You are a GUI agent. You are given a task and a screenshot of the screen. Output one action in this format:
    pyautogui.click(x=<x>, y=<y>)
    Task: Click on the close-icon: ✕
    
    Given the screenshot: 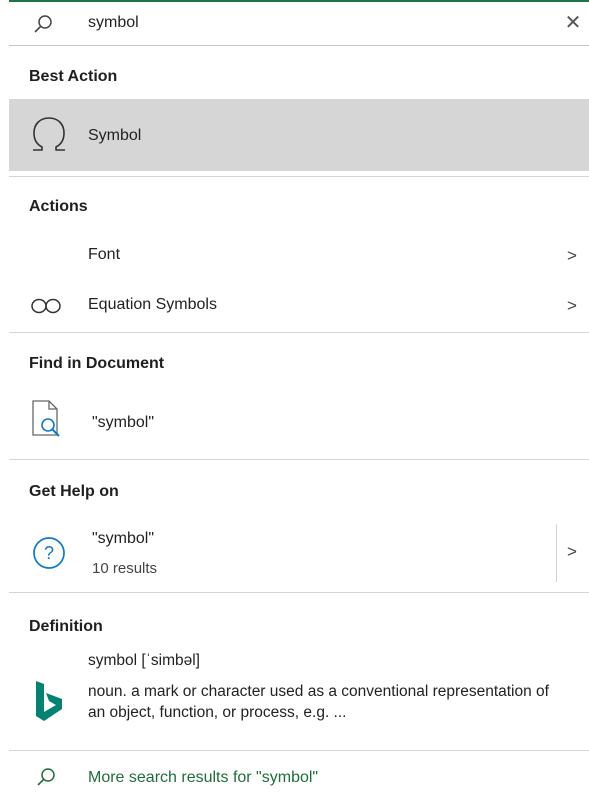 What is the action you would take?
    pyautogui.click(x=573, y=23)
    